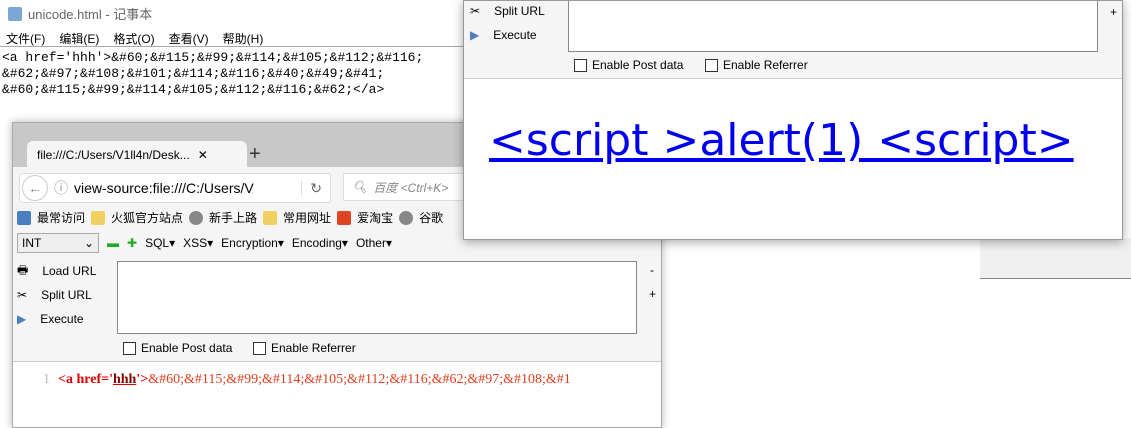  I want to click on url-text: view-source:file:///C:/Users/V, so click(187, 188).